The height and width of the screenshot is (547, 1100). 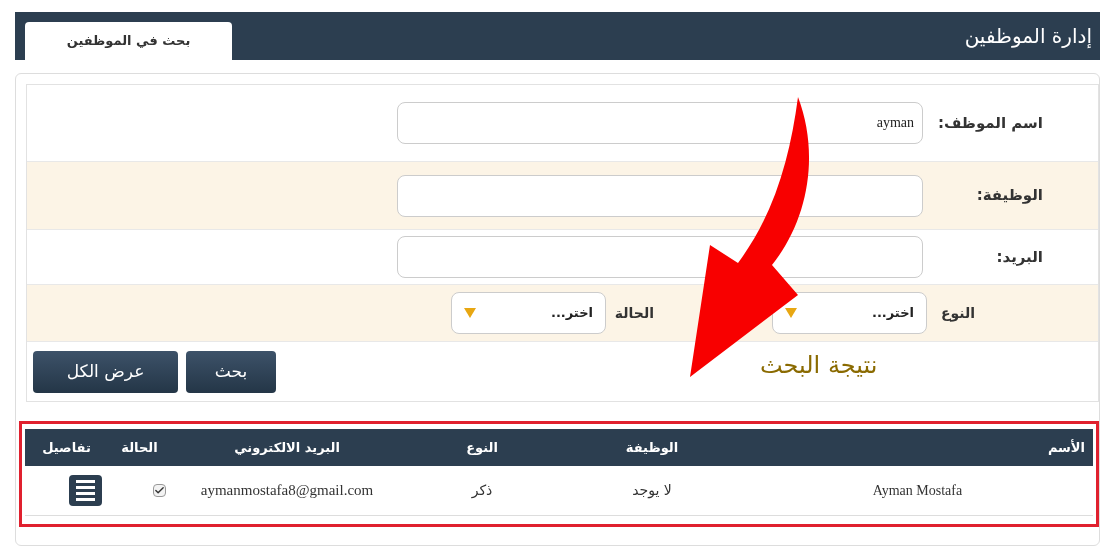 What do you see at coordinates (1066, 447) in the screenshot?
I see `column-header: الأسم` at bounding box center [1066, 447].